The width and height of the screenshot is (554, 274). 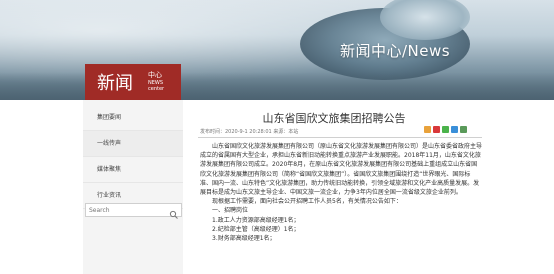 What do you see at coordinates (230, 211) in the screenshot?
I see `section-heading: 一、招聘岗位` at bounding box center [230, 211].